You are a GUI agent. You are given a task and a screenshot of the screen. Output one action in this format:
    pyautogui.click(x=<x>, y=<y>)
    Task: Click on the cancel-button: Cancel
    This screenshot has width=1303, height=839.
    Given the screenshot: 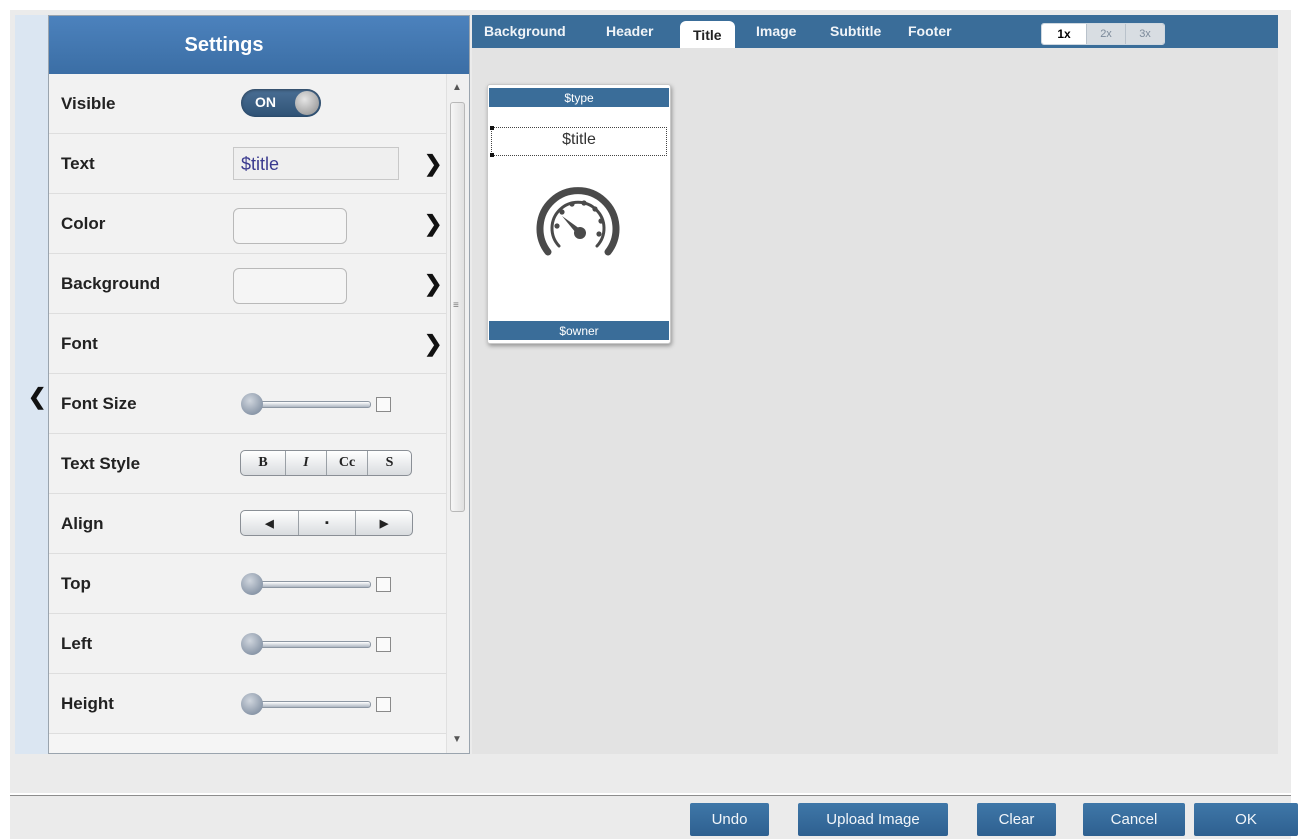 What is the action you would take?
    pyautogui.click(x=1134, y=819)
    